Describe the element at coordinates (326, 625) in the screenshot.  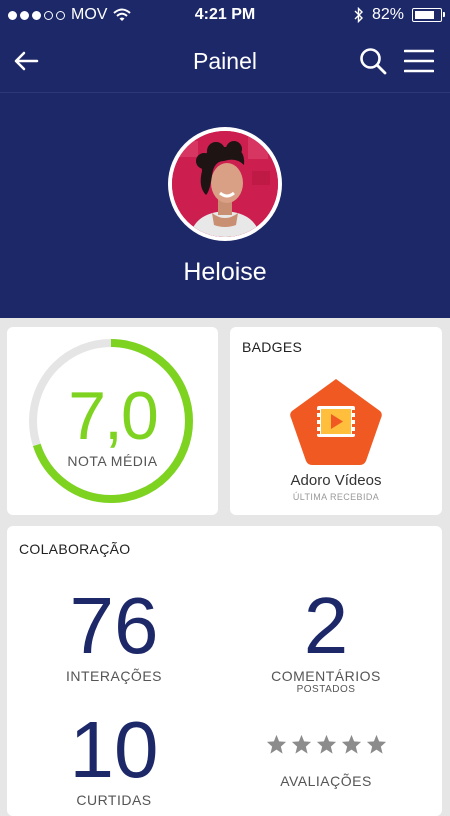
I see `comments-count: 2` at that location.